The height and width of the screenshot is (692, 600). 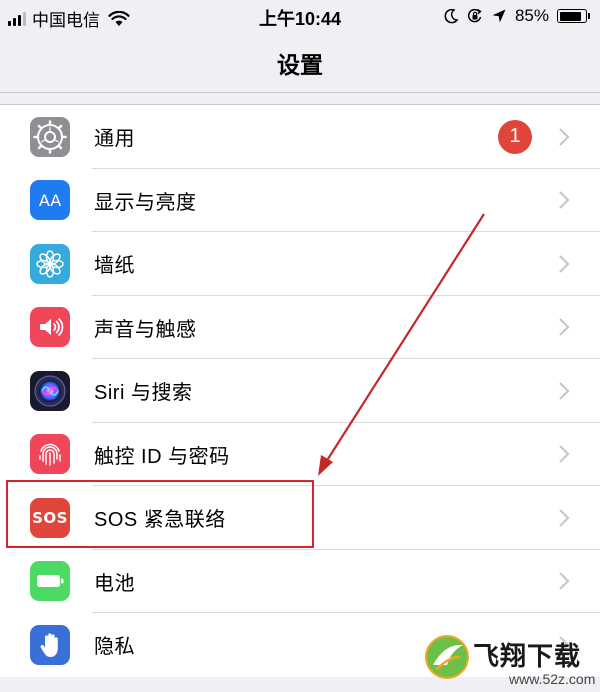 I want to click on battery-indicator-icon, so click(x=573, y=16).